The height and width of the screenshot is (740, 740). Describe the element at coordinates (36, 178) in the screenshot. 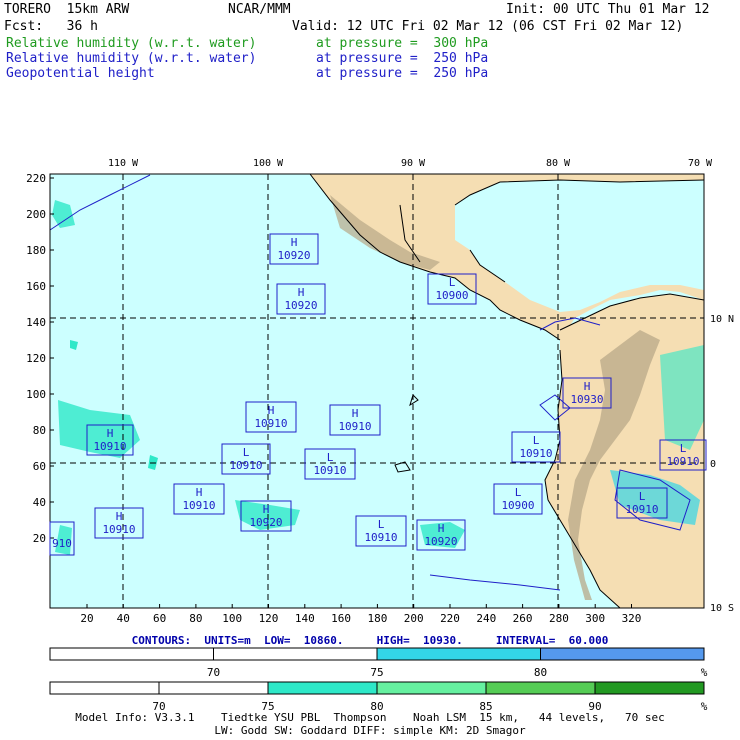

I see `y-tick-label: 220` at that location.